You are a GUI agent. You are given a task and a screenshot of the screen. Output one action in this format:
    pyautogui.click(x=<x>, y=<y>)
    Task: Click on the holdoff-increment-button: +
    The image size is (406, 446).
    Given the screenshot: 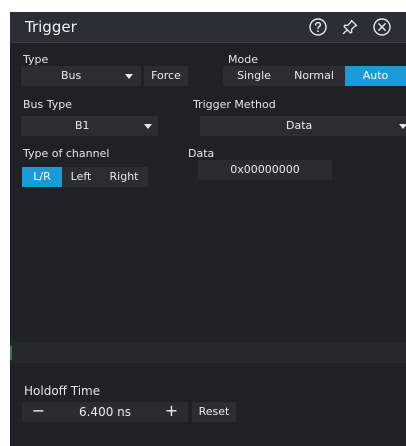 What is the action you would take?
    pyautogui.click(x=171, y=412)
    